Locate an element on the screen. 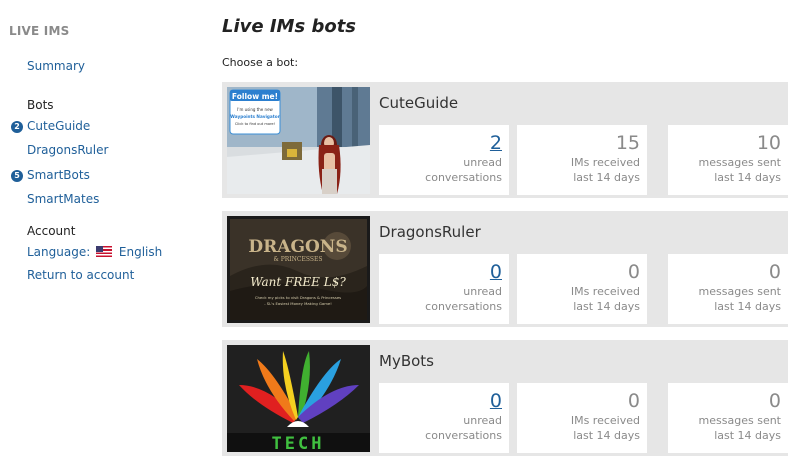 This screenshot has width=801, height=467. thumb-text: Want FREE L$? is located at coordinates (298, 282).